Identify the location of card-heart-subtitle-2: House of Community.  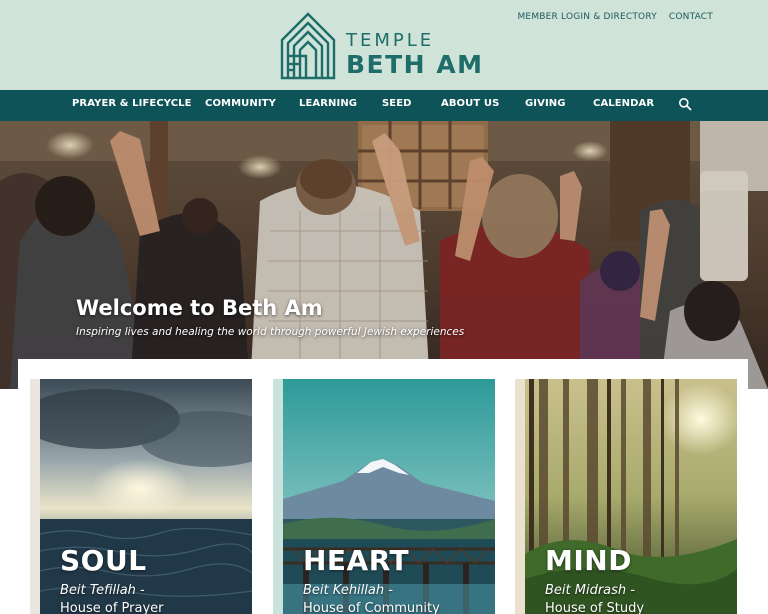
(371, 607).